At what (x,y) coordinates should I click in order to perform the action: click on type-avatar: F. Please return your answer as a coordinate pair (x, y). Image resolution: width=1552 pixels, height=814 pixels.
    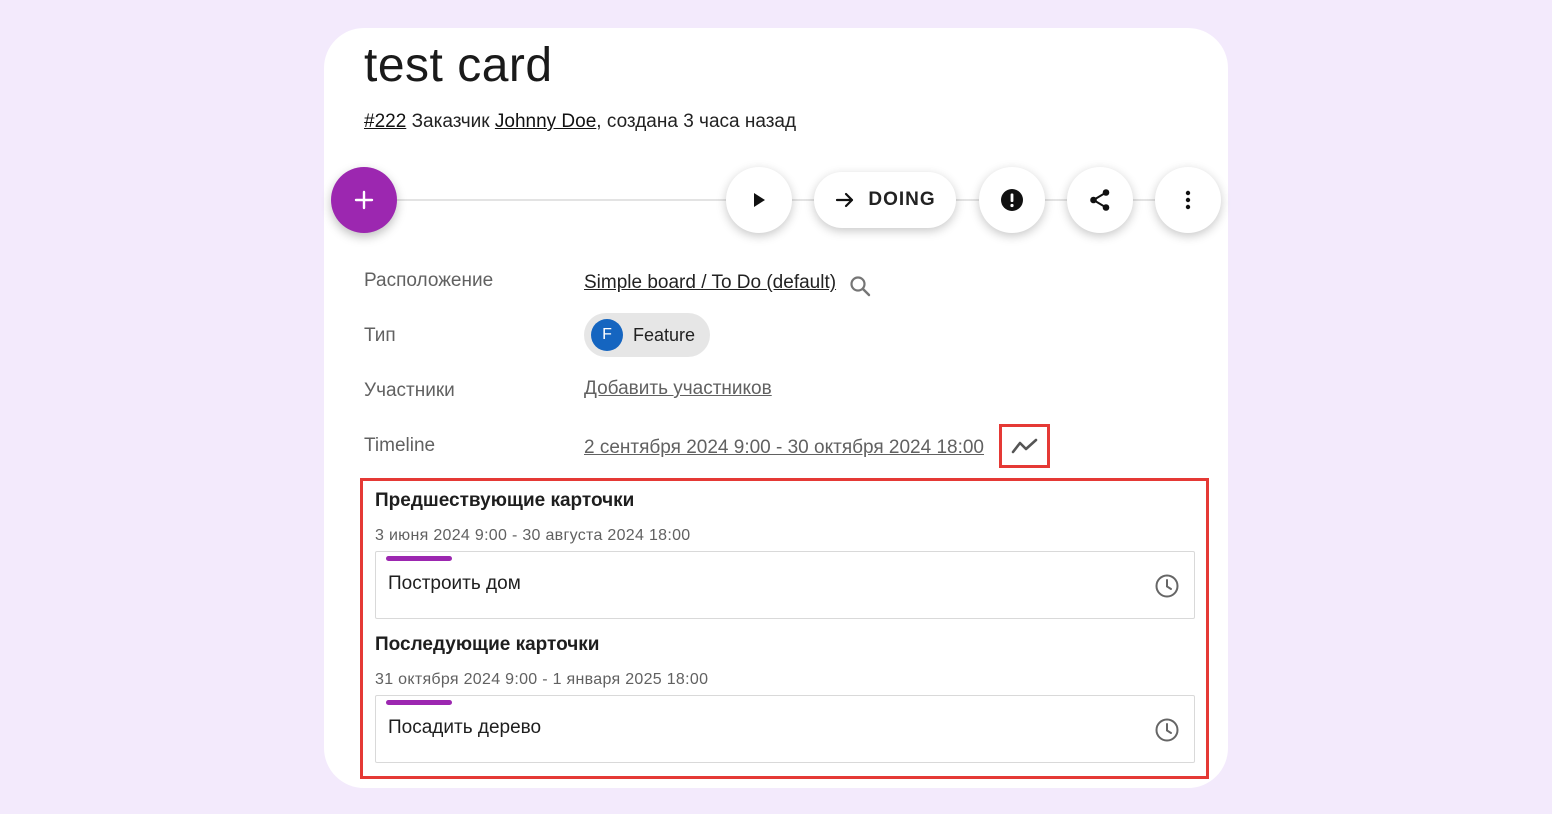
    Looking at the image, I should click on (607, 335).